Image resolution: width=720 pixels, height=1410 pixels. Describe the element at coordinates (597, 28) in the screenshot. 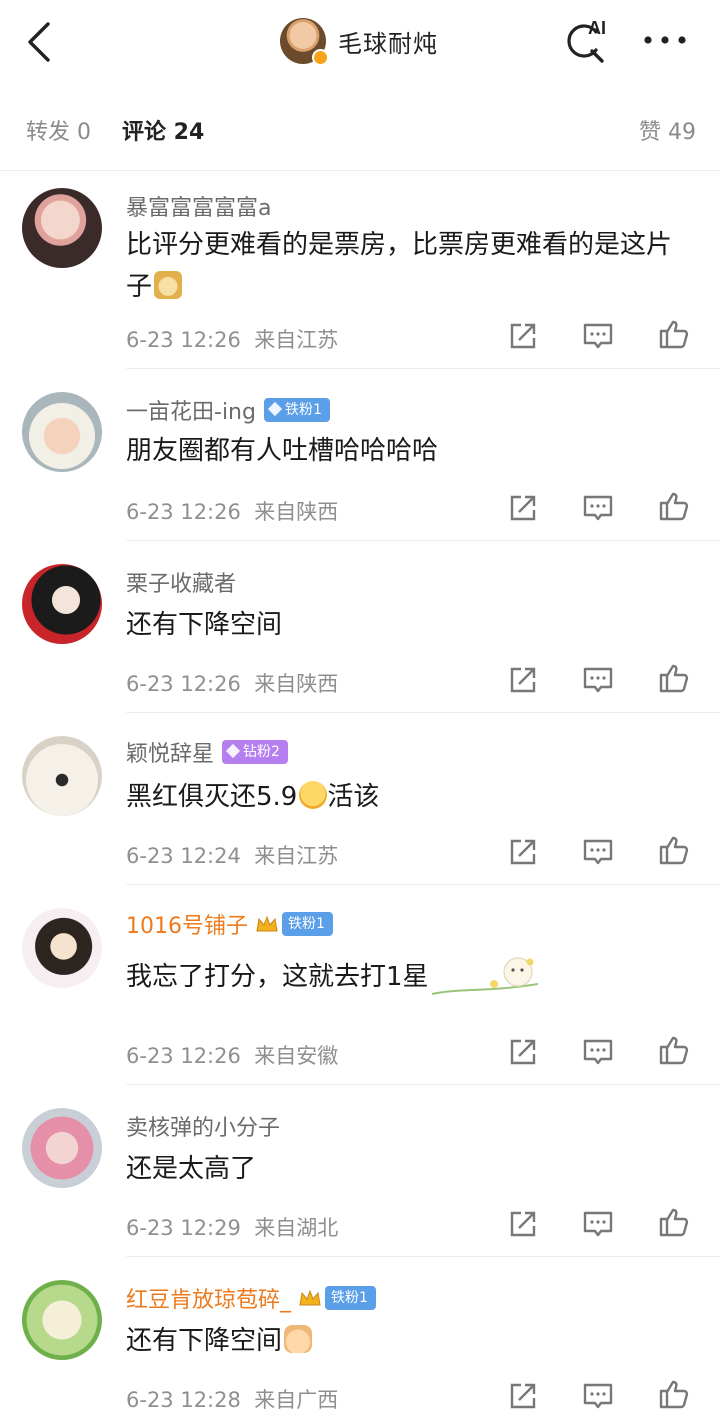

I see `ai-label: AI` at that location.